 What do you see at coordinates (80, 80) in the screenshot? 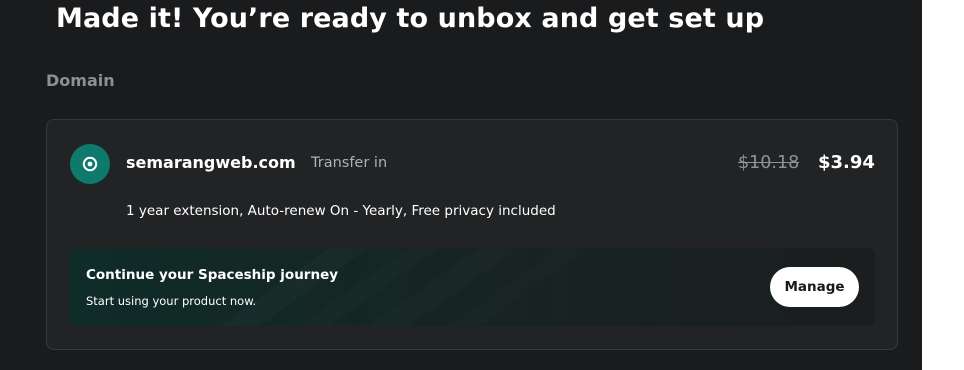
I see `section-label-domain: Domain` at bounding box center [80, 80].